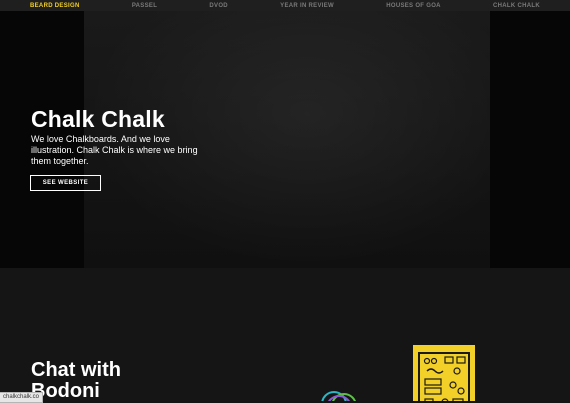 The width and height of the screenshot is (570, 403). Describe the element at coordinates (55, 6) in the screenshot. I see `nav-item-beard-design: BEARD DESIGN` at that location.